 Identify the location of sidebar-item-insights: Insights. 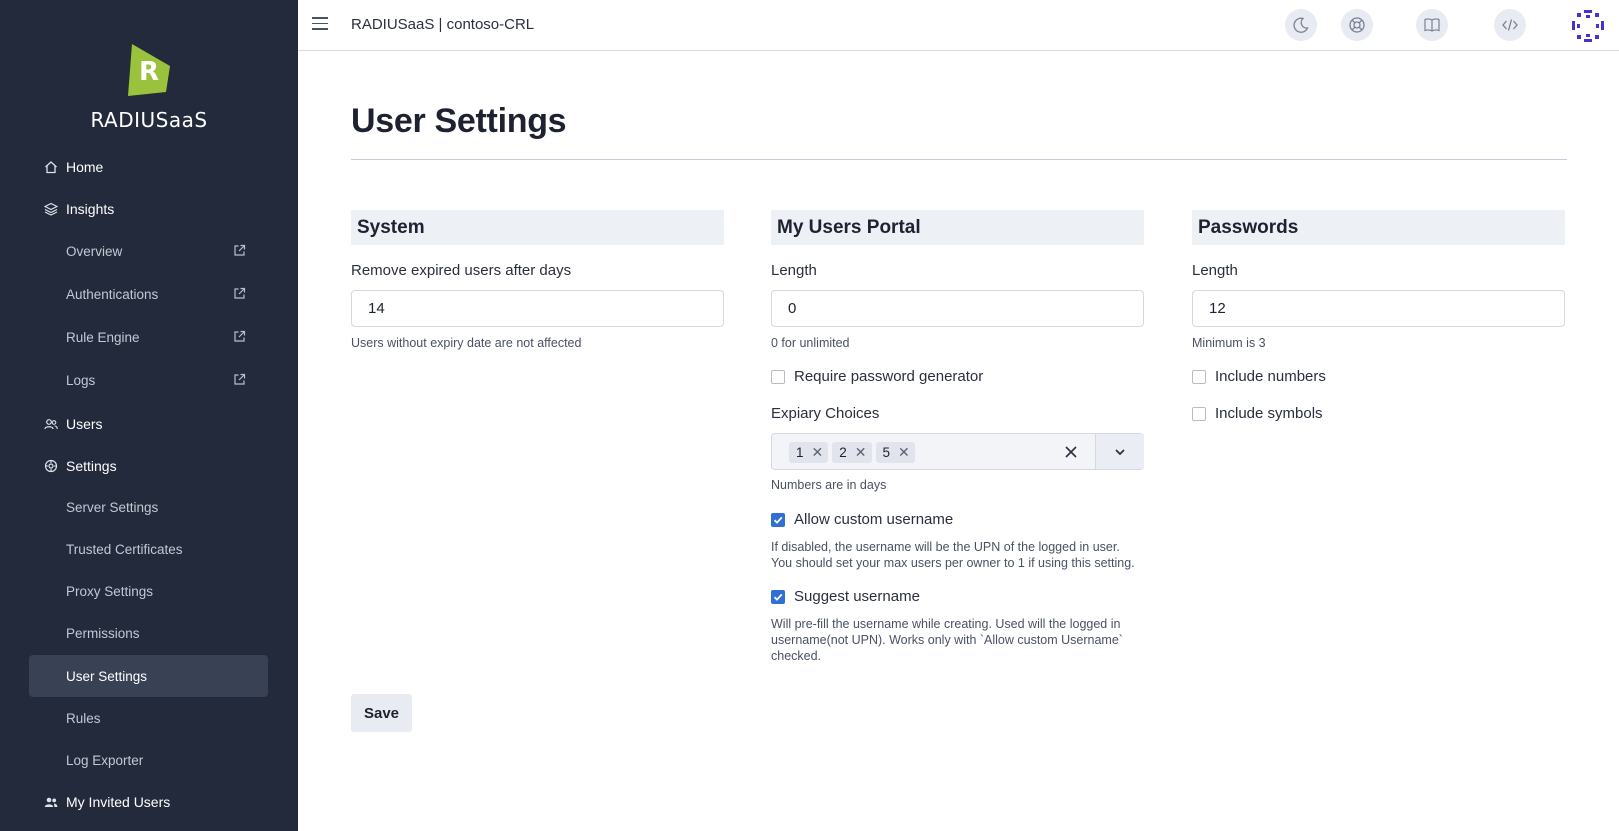
(148, 209).